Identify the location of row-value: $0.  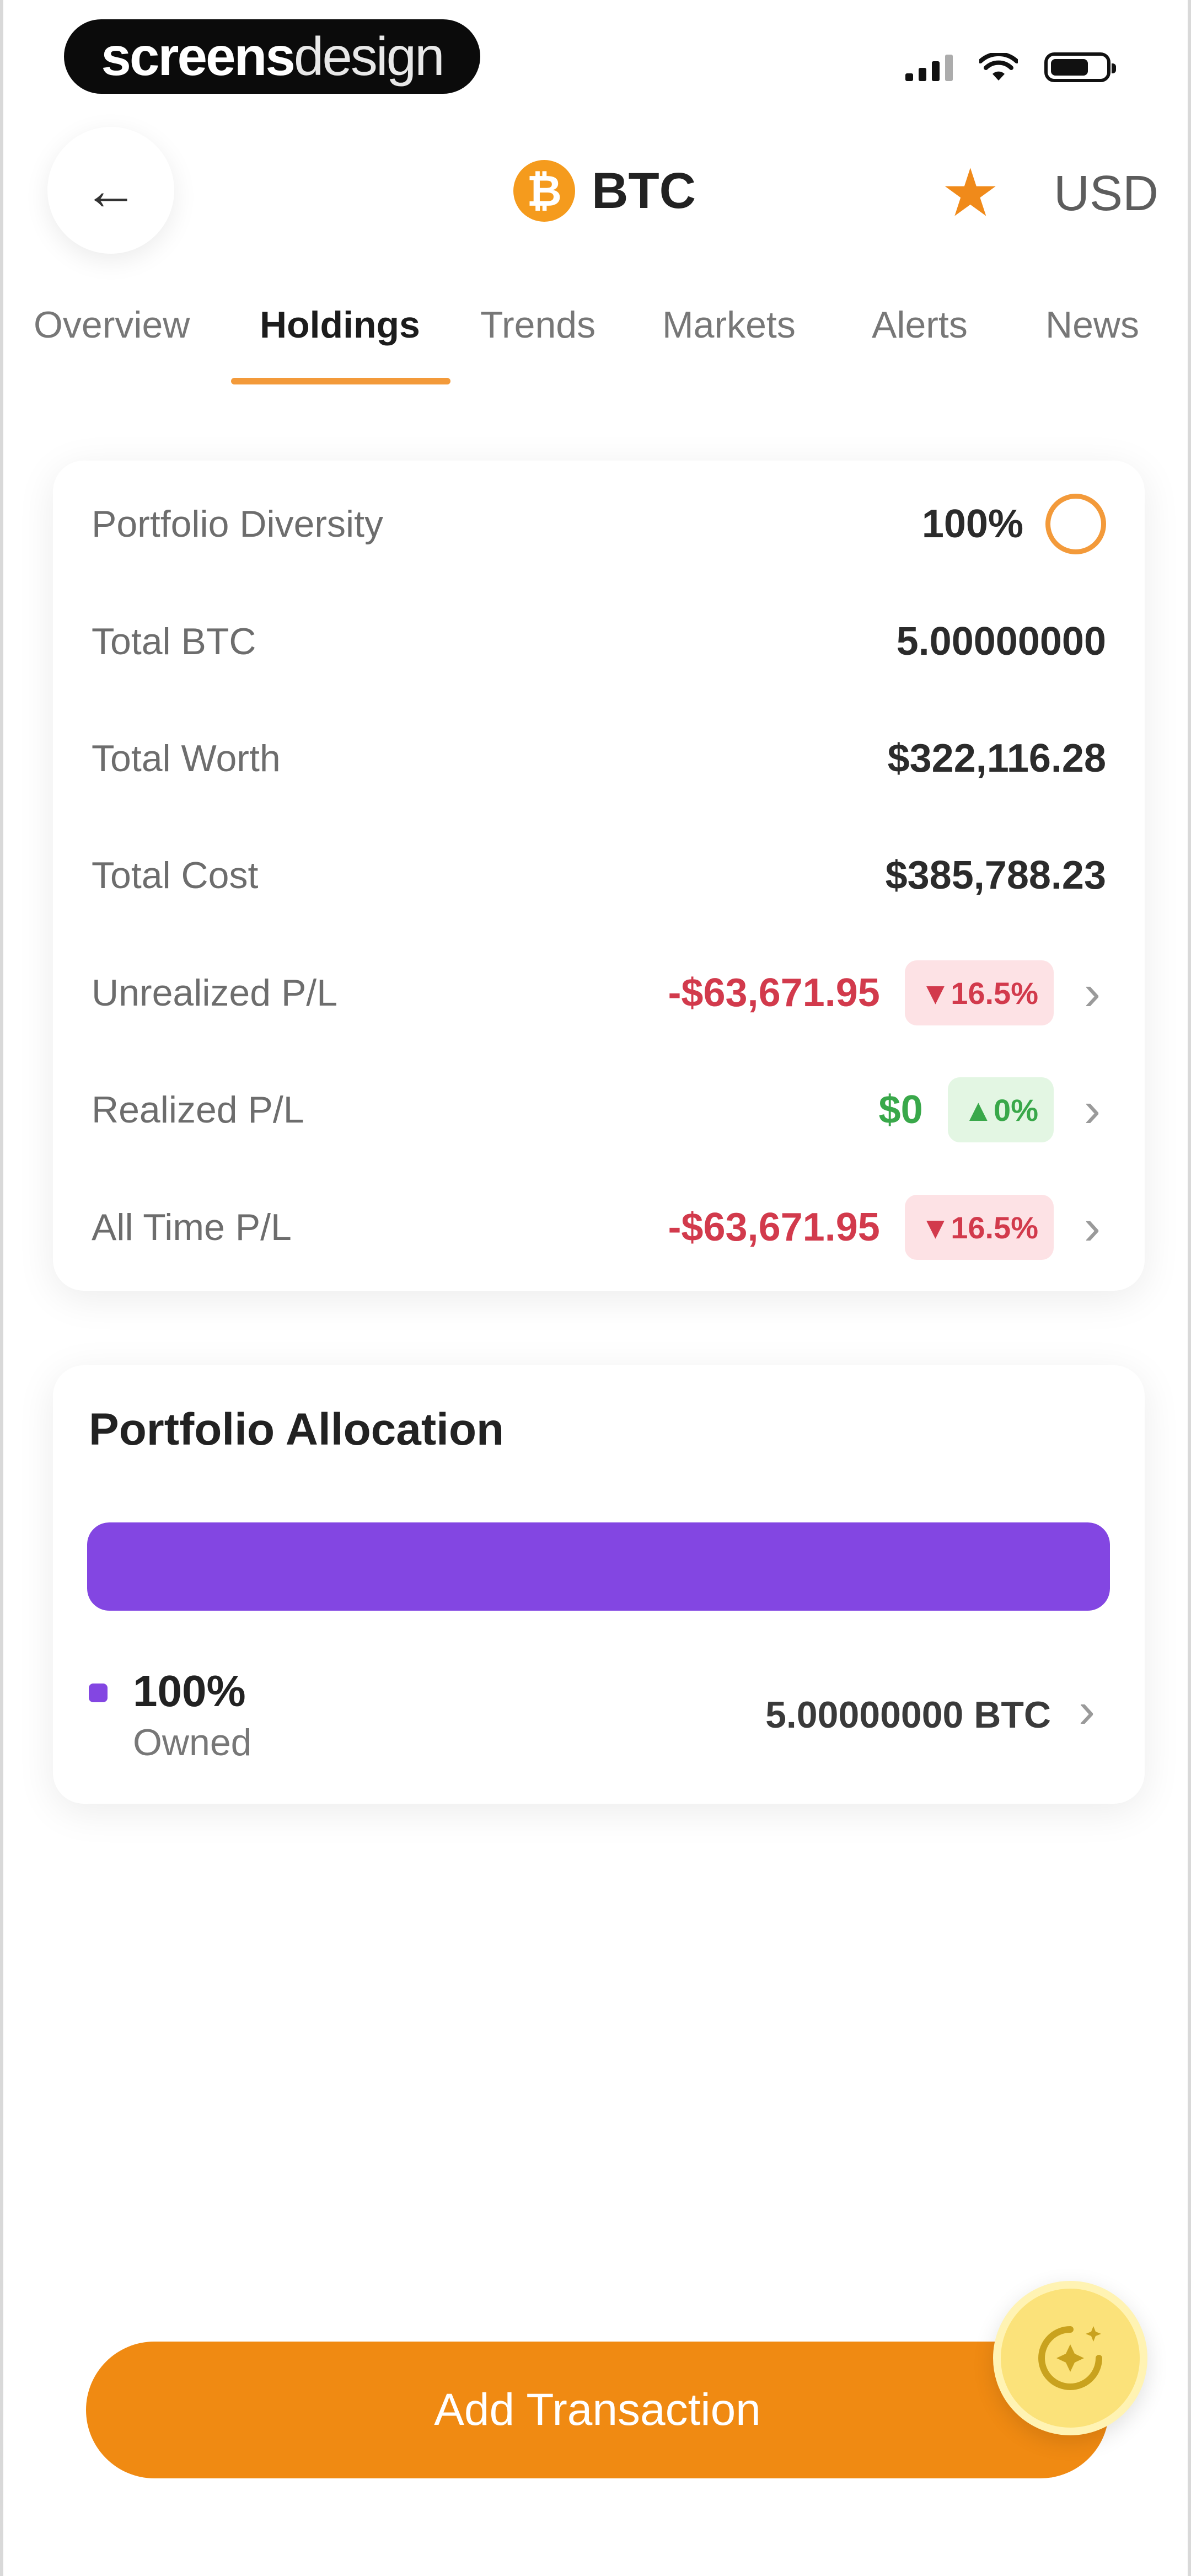
(900, 1110).